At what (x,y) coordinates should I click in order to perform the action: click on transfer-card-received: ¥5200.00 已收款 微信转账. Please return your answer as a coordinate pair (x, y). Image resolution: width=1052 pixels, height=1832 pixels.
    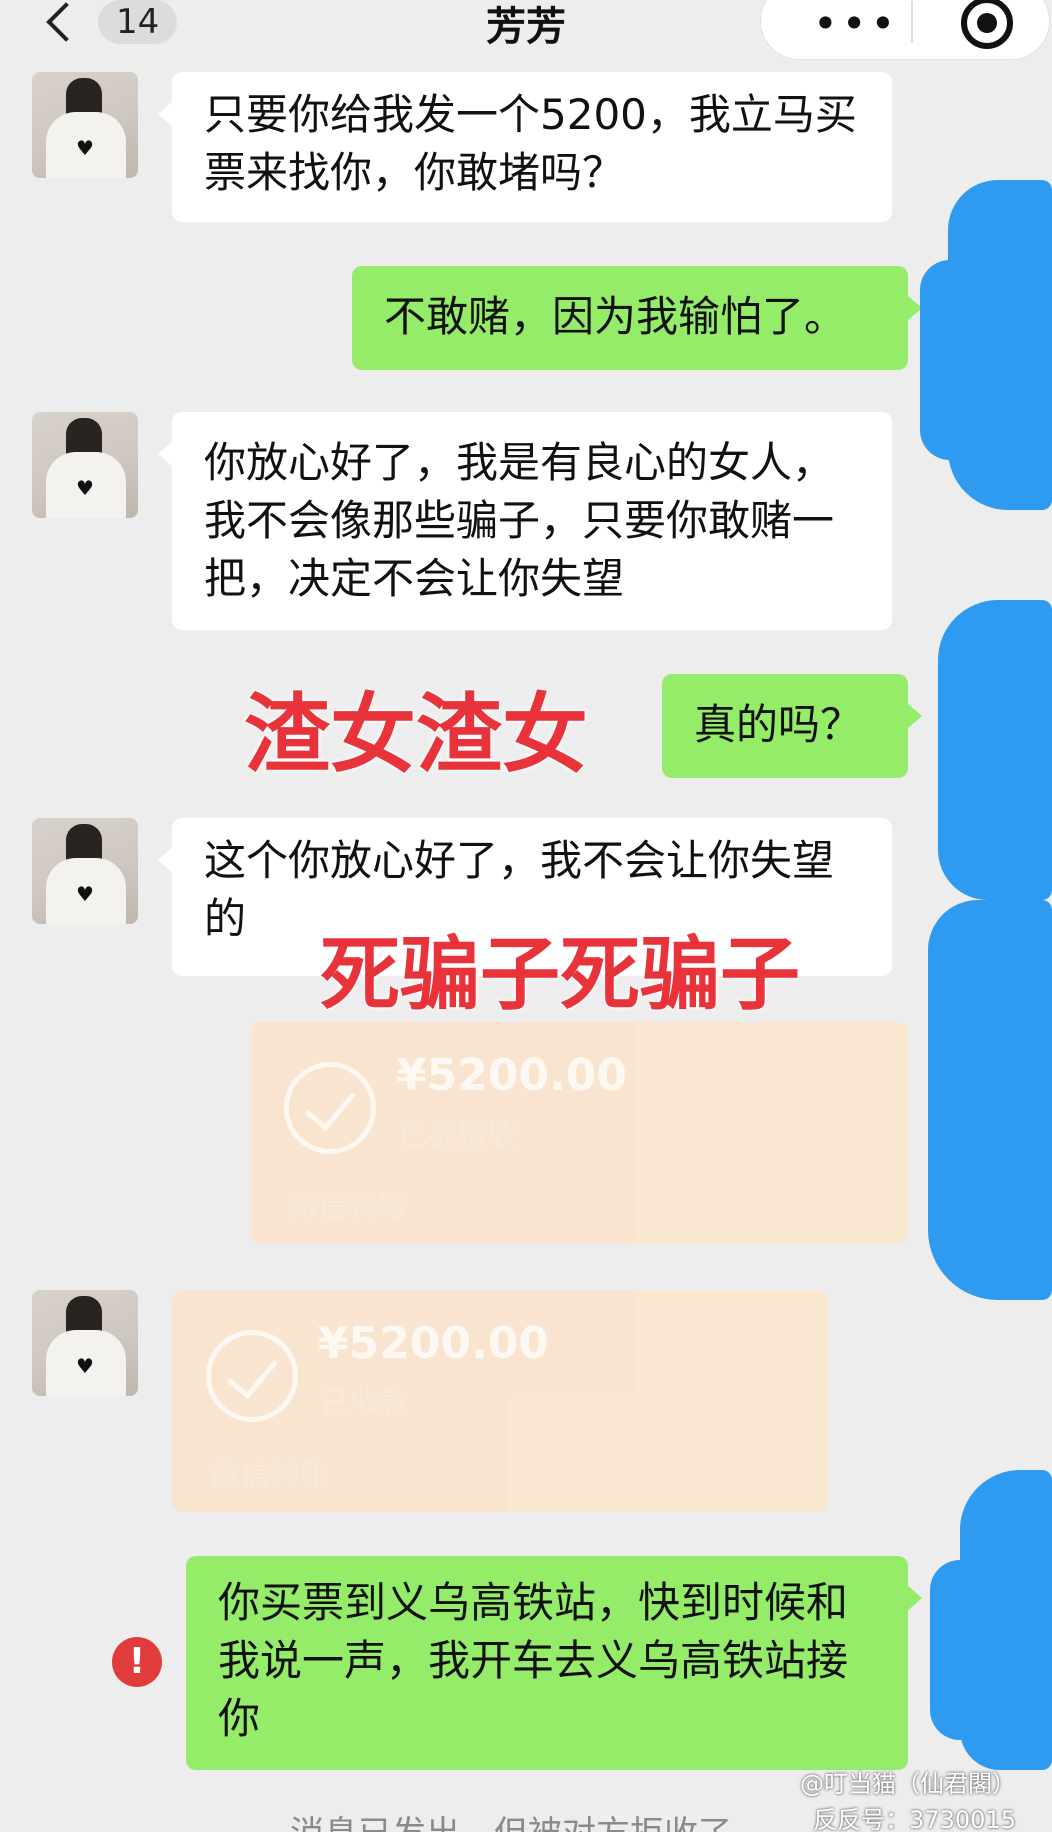
    Looking at the image, I should click on (500, 1401).